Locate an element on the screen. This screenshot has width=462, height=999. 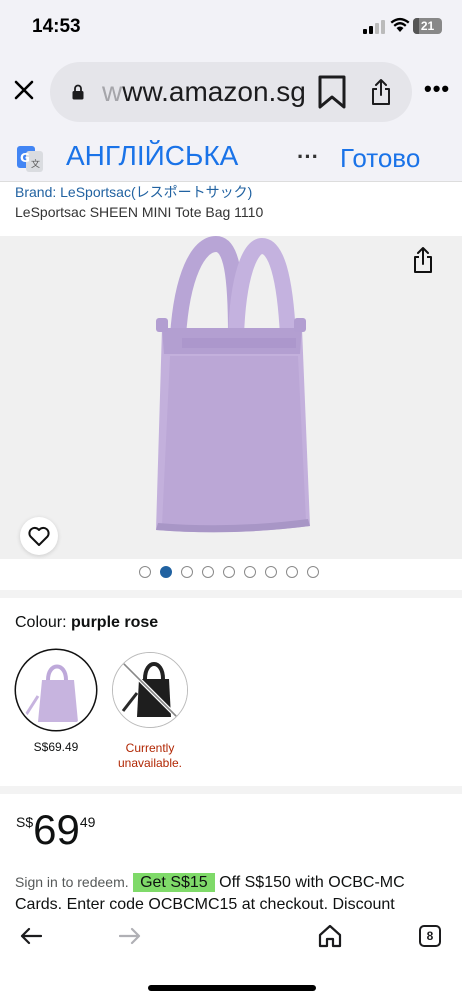
back-arrow-icon is located at coordinates (31, 936).